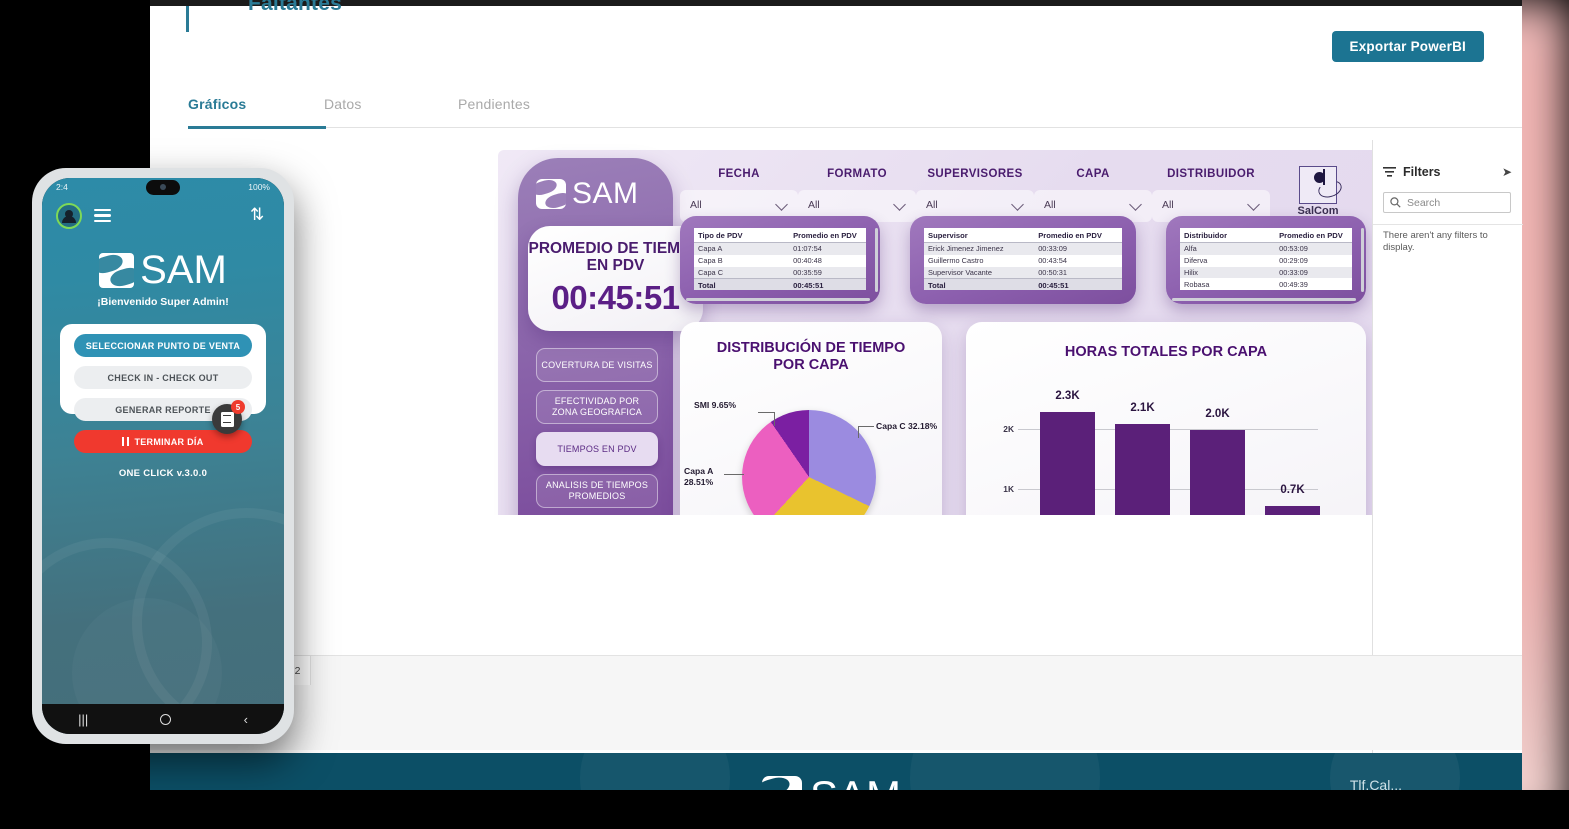 This screenshot has height=829, width=1569. I want to click on cell: Guillermo Castro, so click(956, 261).